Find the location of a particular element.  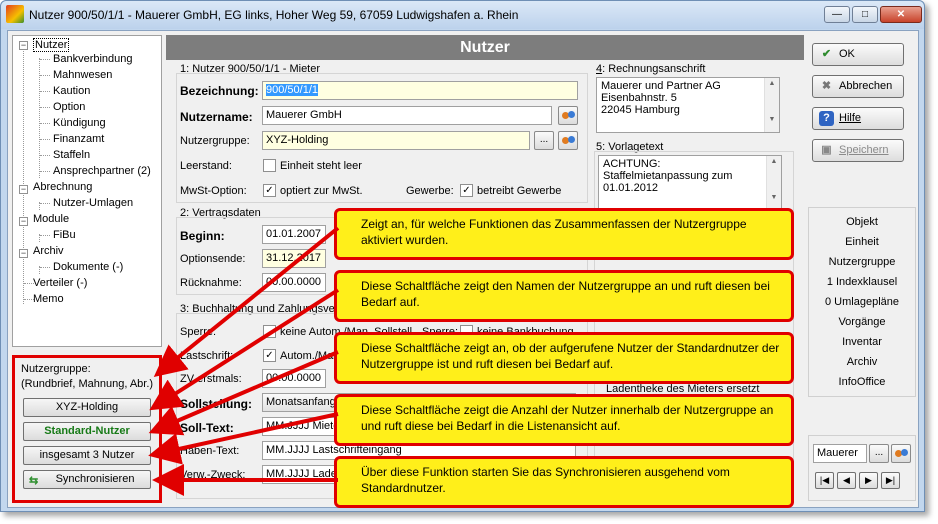

callout-arrows is located at coordinates (244, 361).